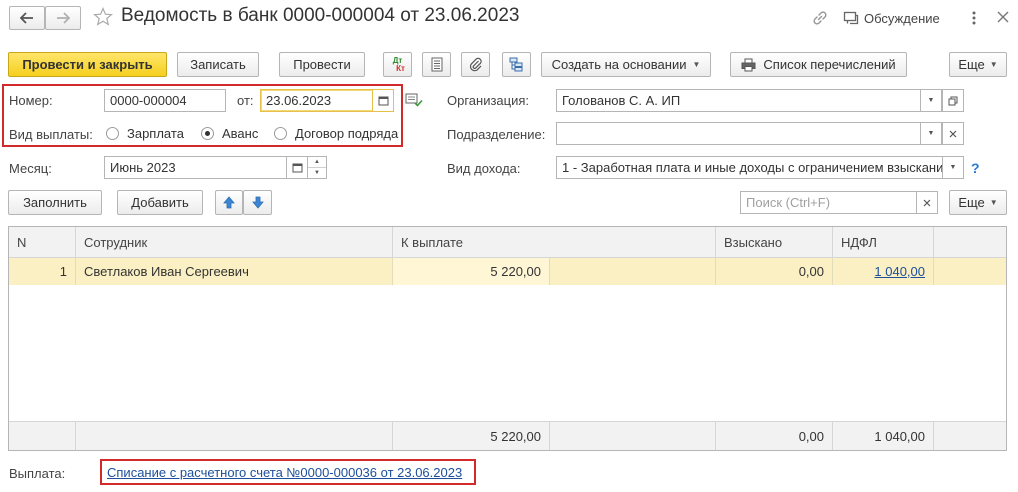 Image resolution: width=1018 pixels, height=492 pixels. What do you see at coordinates (160, 202) in the screenshot?
I see `add-button: Добавить` at bounding box center [160, 202].